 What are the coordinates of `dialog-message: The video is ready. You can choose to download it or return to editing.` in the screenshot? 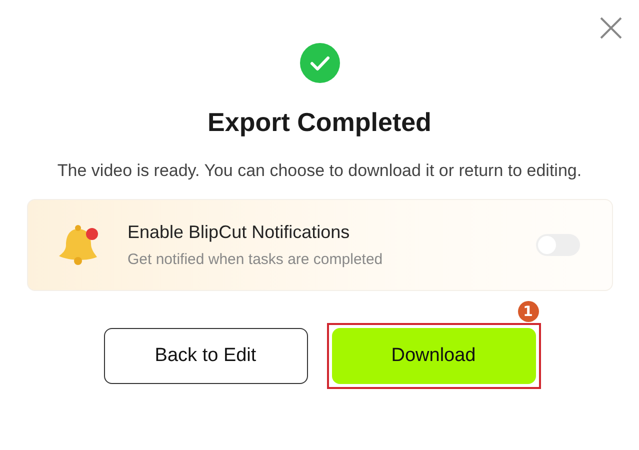 It's located at (319, 171).